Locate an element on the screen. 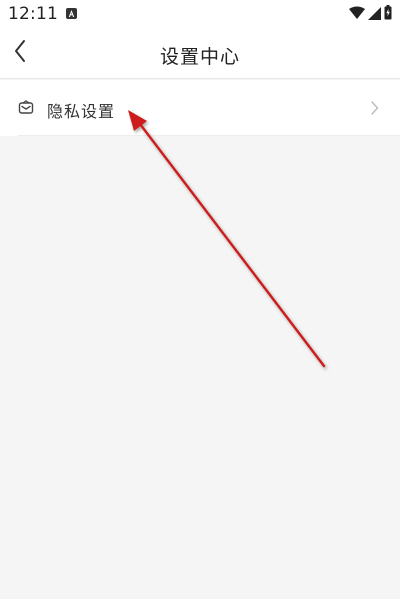 Image resolution: width=400 pixels, height=599 pixels. a-notification-icon is located at coordinates (71, 13).